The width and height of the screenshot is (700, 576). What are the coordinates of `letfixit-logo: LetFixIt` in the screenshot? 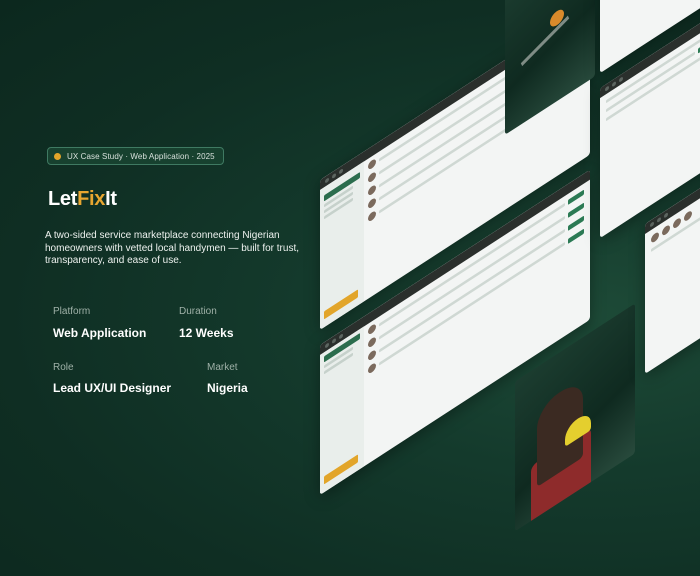 It's located at (82, 199).